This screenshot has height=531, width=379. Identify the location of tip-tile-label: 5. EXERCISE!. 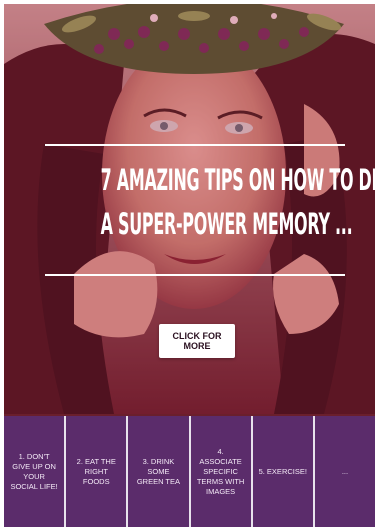
(282, 471).